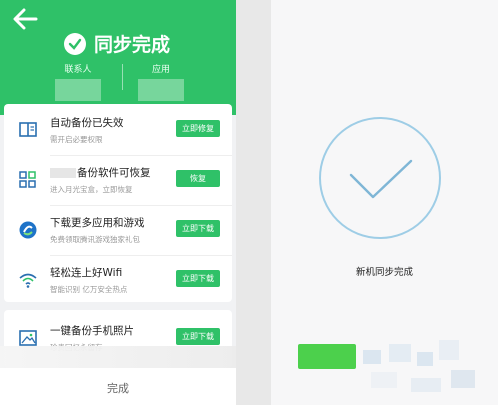 The width and height of the screenshot is (498, 405). Describe the element at coordinates (25, 19) in the screenshot. I see `back-arrow-icon` at that location.